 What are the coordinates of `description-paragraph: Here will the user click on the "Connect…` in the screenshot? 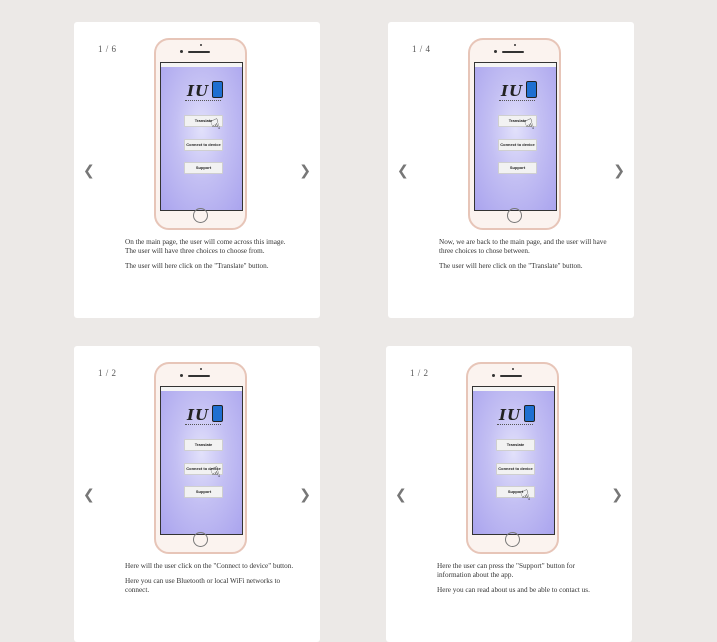 It's located at (209, 566).